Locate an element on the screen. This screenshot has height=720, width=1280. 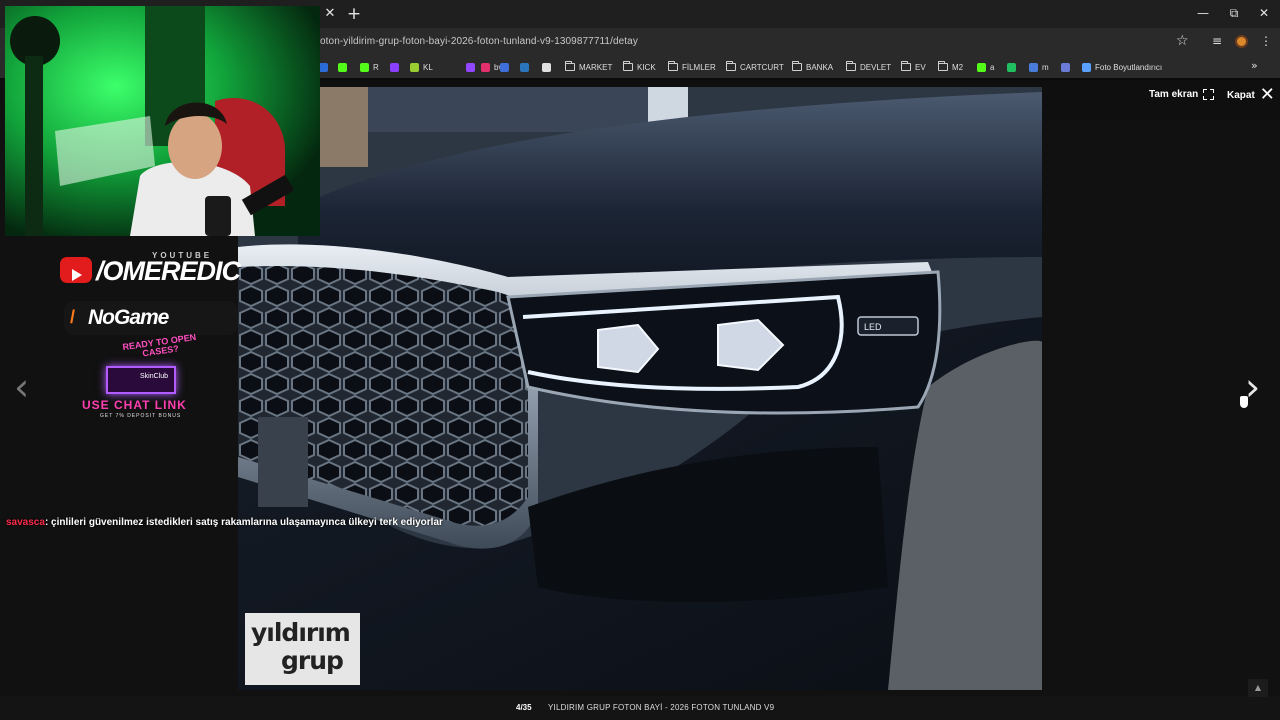
media-controls-icon: ≡ is located at coordinates (1217, 41).